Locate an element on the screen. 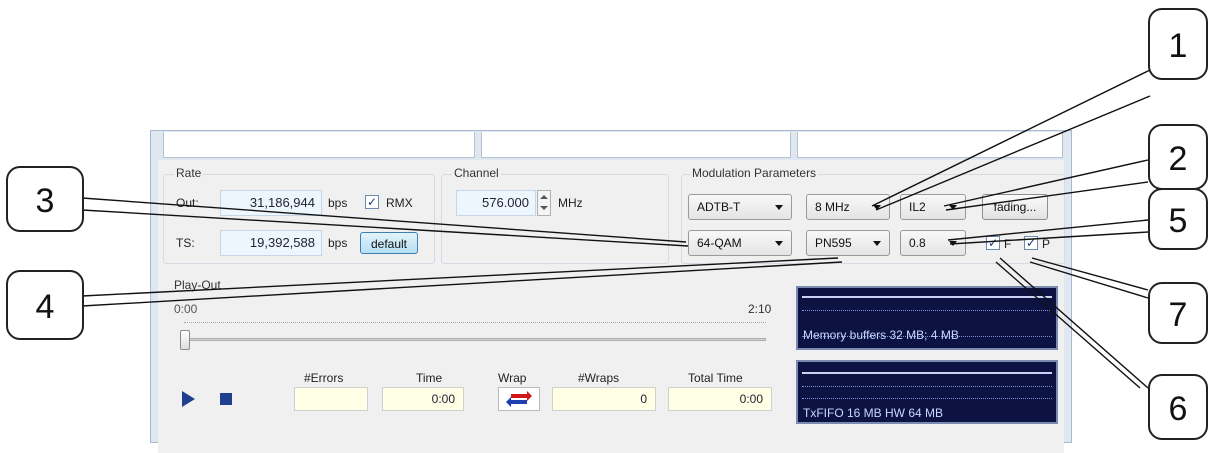 Image resolution: width=1214 pixels, height=453 pixels. callout-2: 2 is located at coordinates (1178, 157).